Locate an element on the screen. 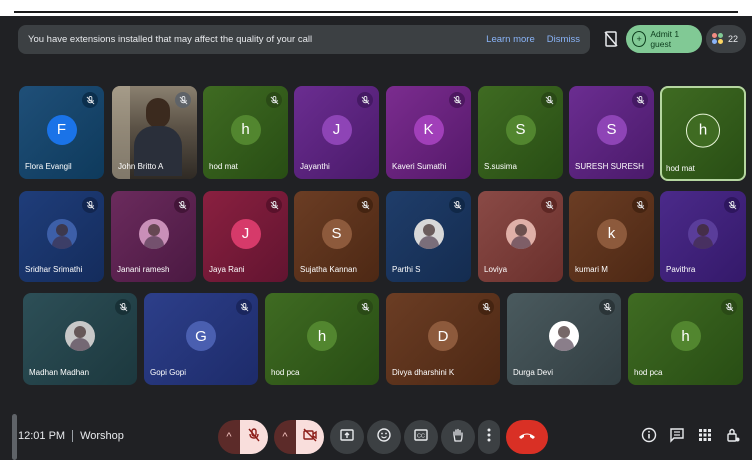  captions-button: CC is located at coordinates (421, 437).